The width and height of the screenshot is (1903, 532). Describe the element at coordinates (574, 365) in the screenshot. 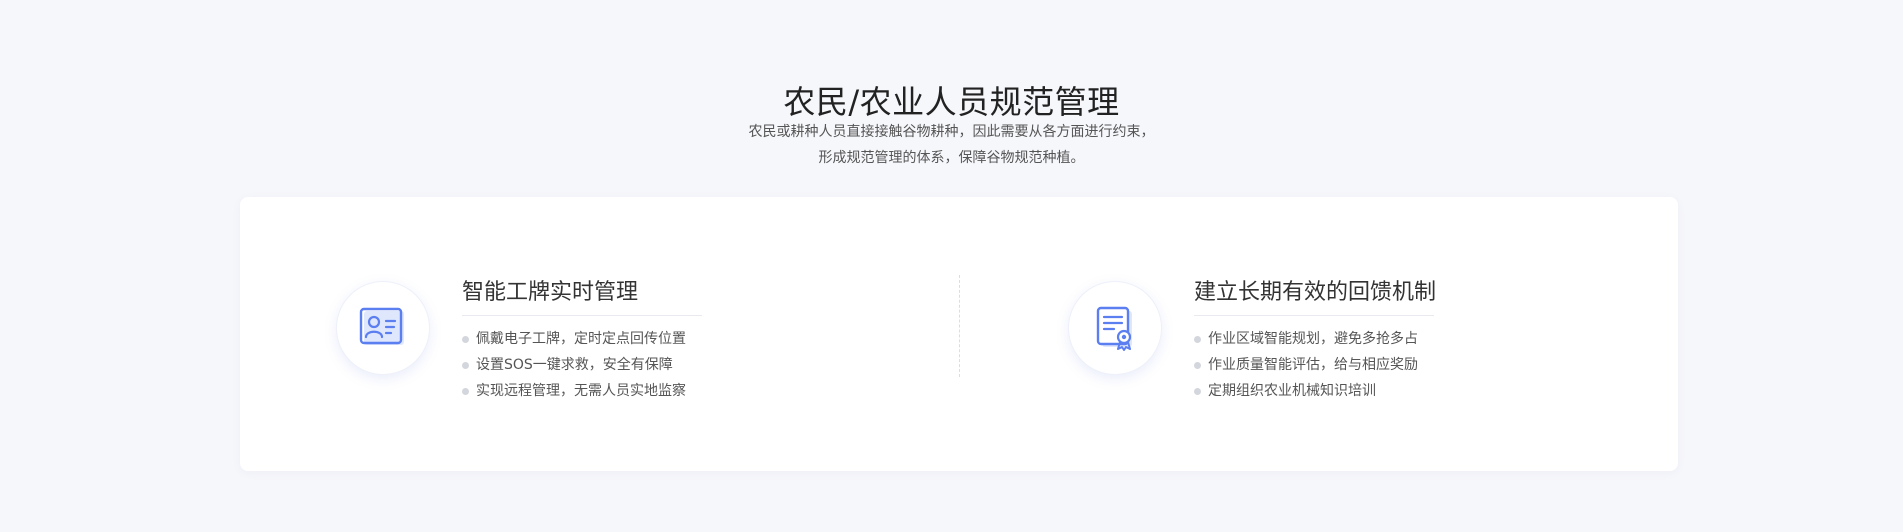

I see `list-item-text: 设置SOS一键求救，安全有保障` at that location.